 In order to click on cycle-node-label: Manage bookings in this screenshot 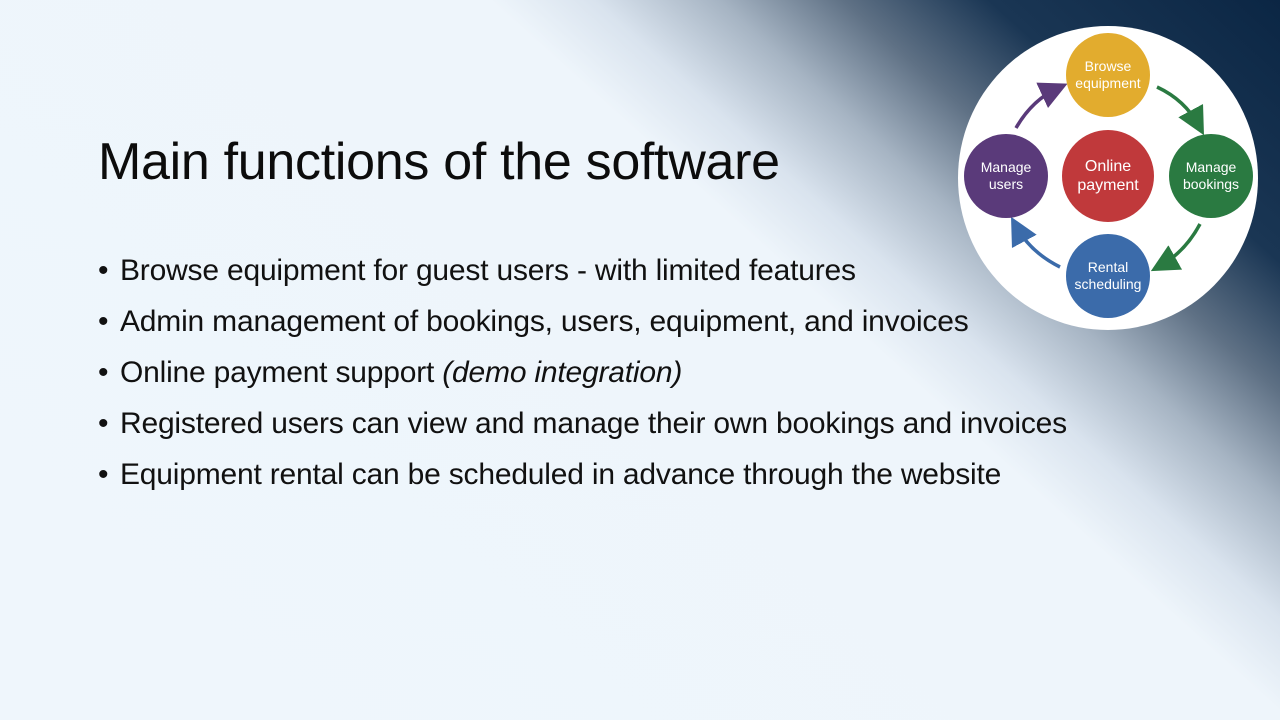, I will do `click(1211, 175)`.